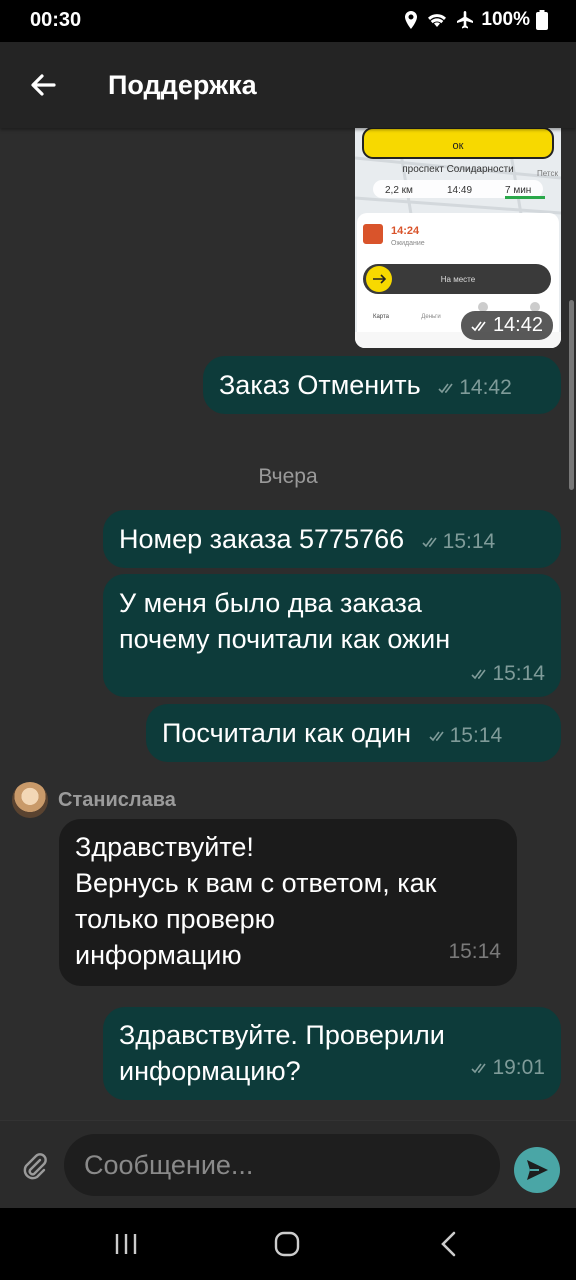 This screenshot has height=1280, width=576. What do you see at coordinates (288, 476) in the screenshot?
I see `date-divider: Вчера` at bounding box center [288, 476].